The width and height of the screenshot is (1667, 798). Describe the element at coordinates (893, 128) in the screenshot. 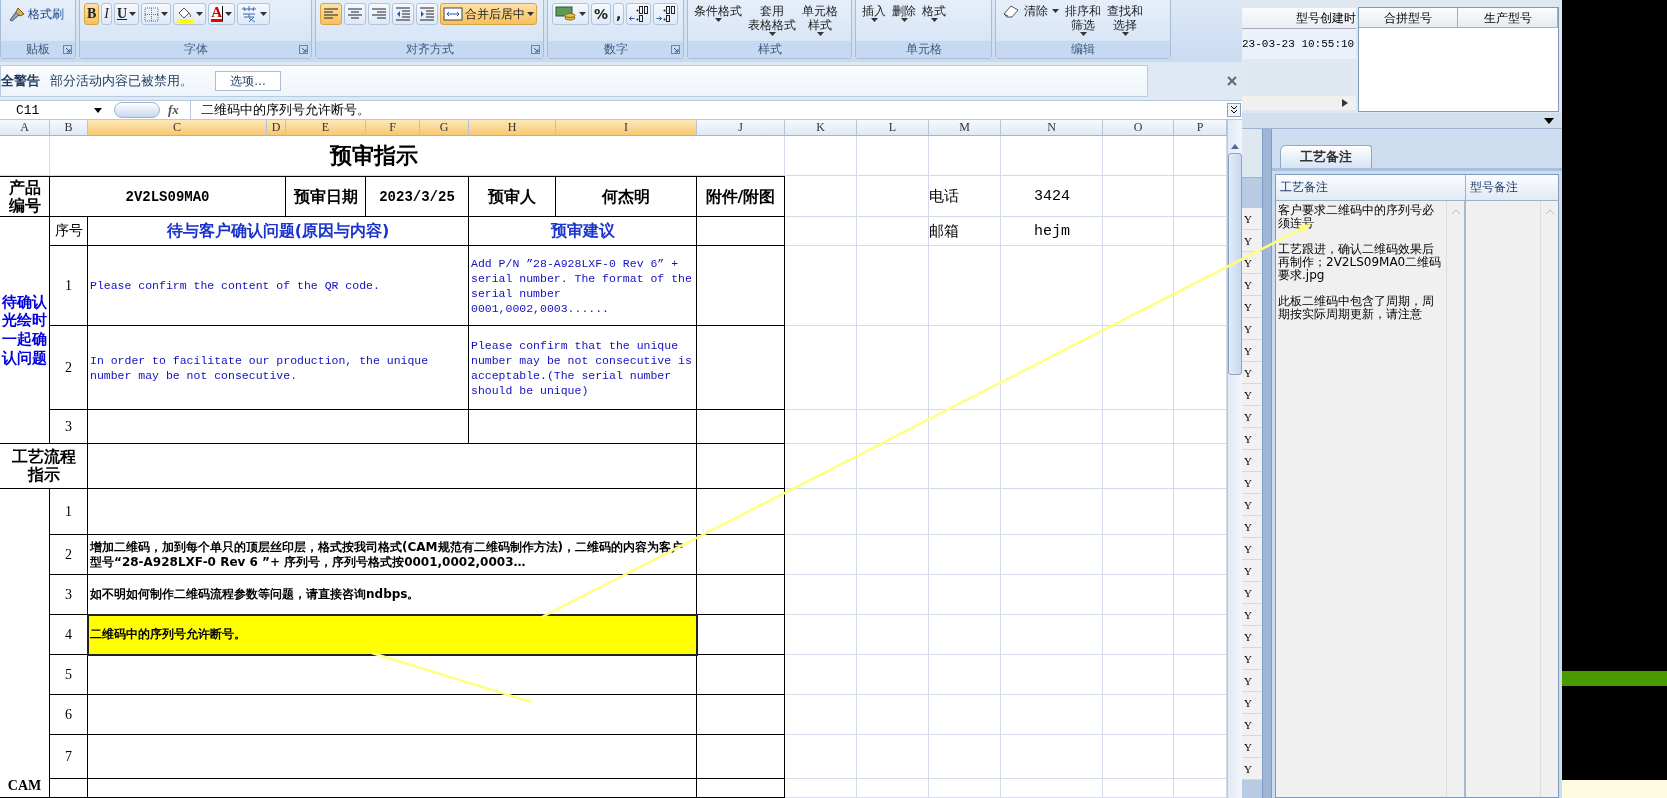

I see `column-header: L` at that location.